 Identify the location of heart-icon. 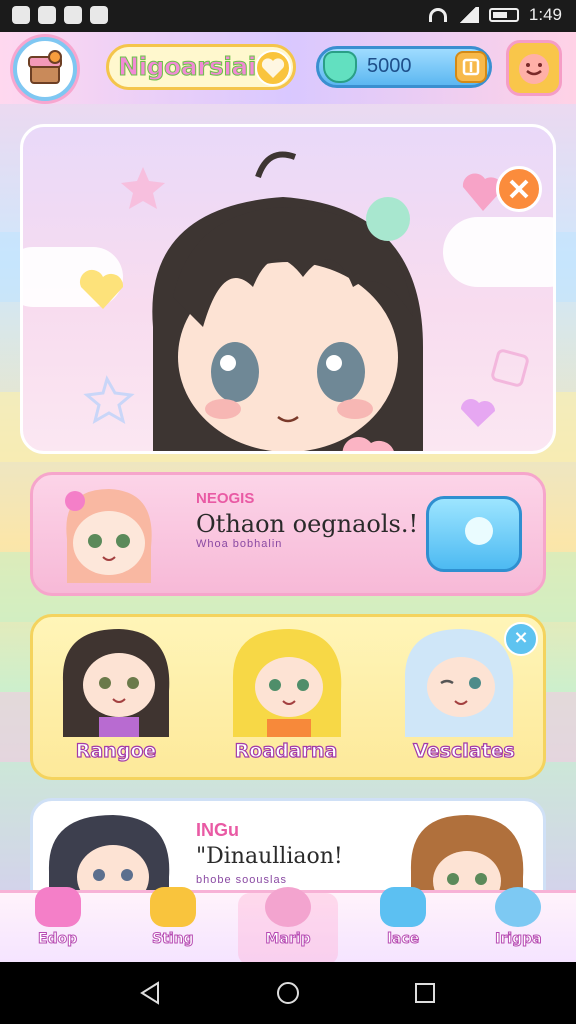
(273, 68).